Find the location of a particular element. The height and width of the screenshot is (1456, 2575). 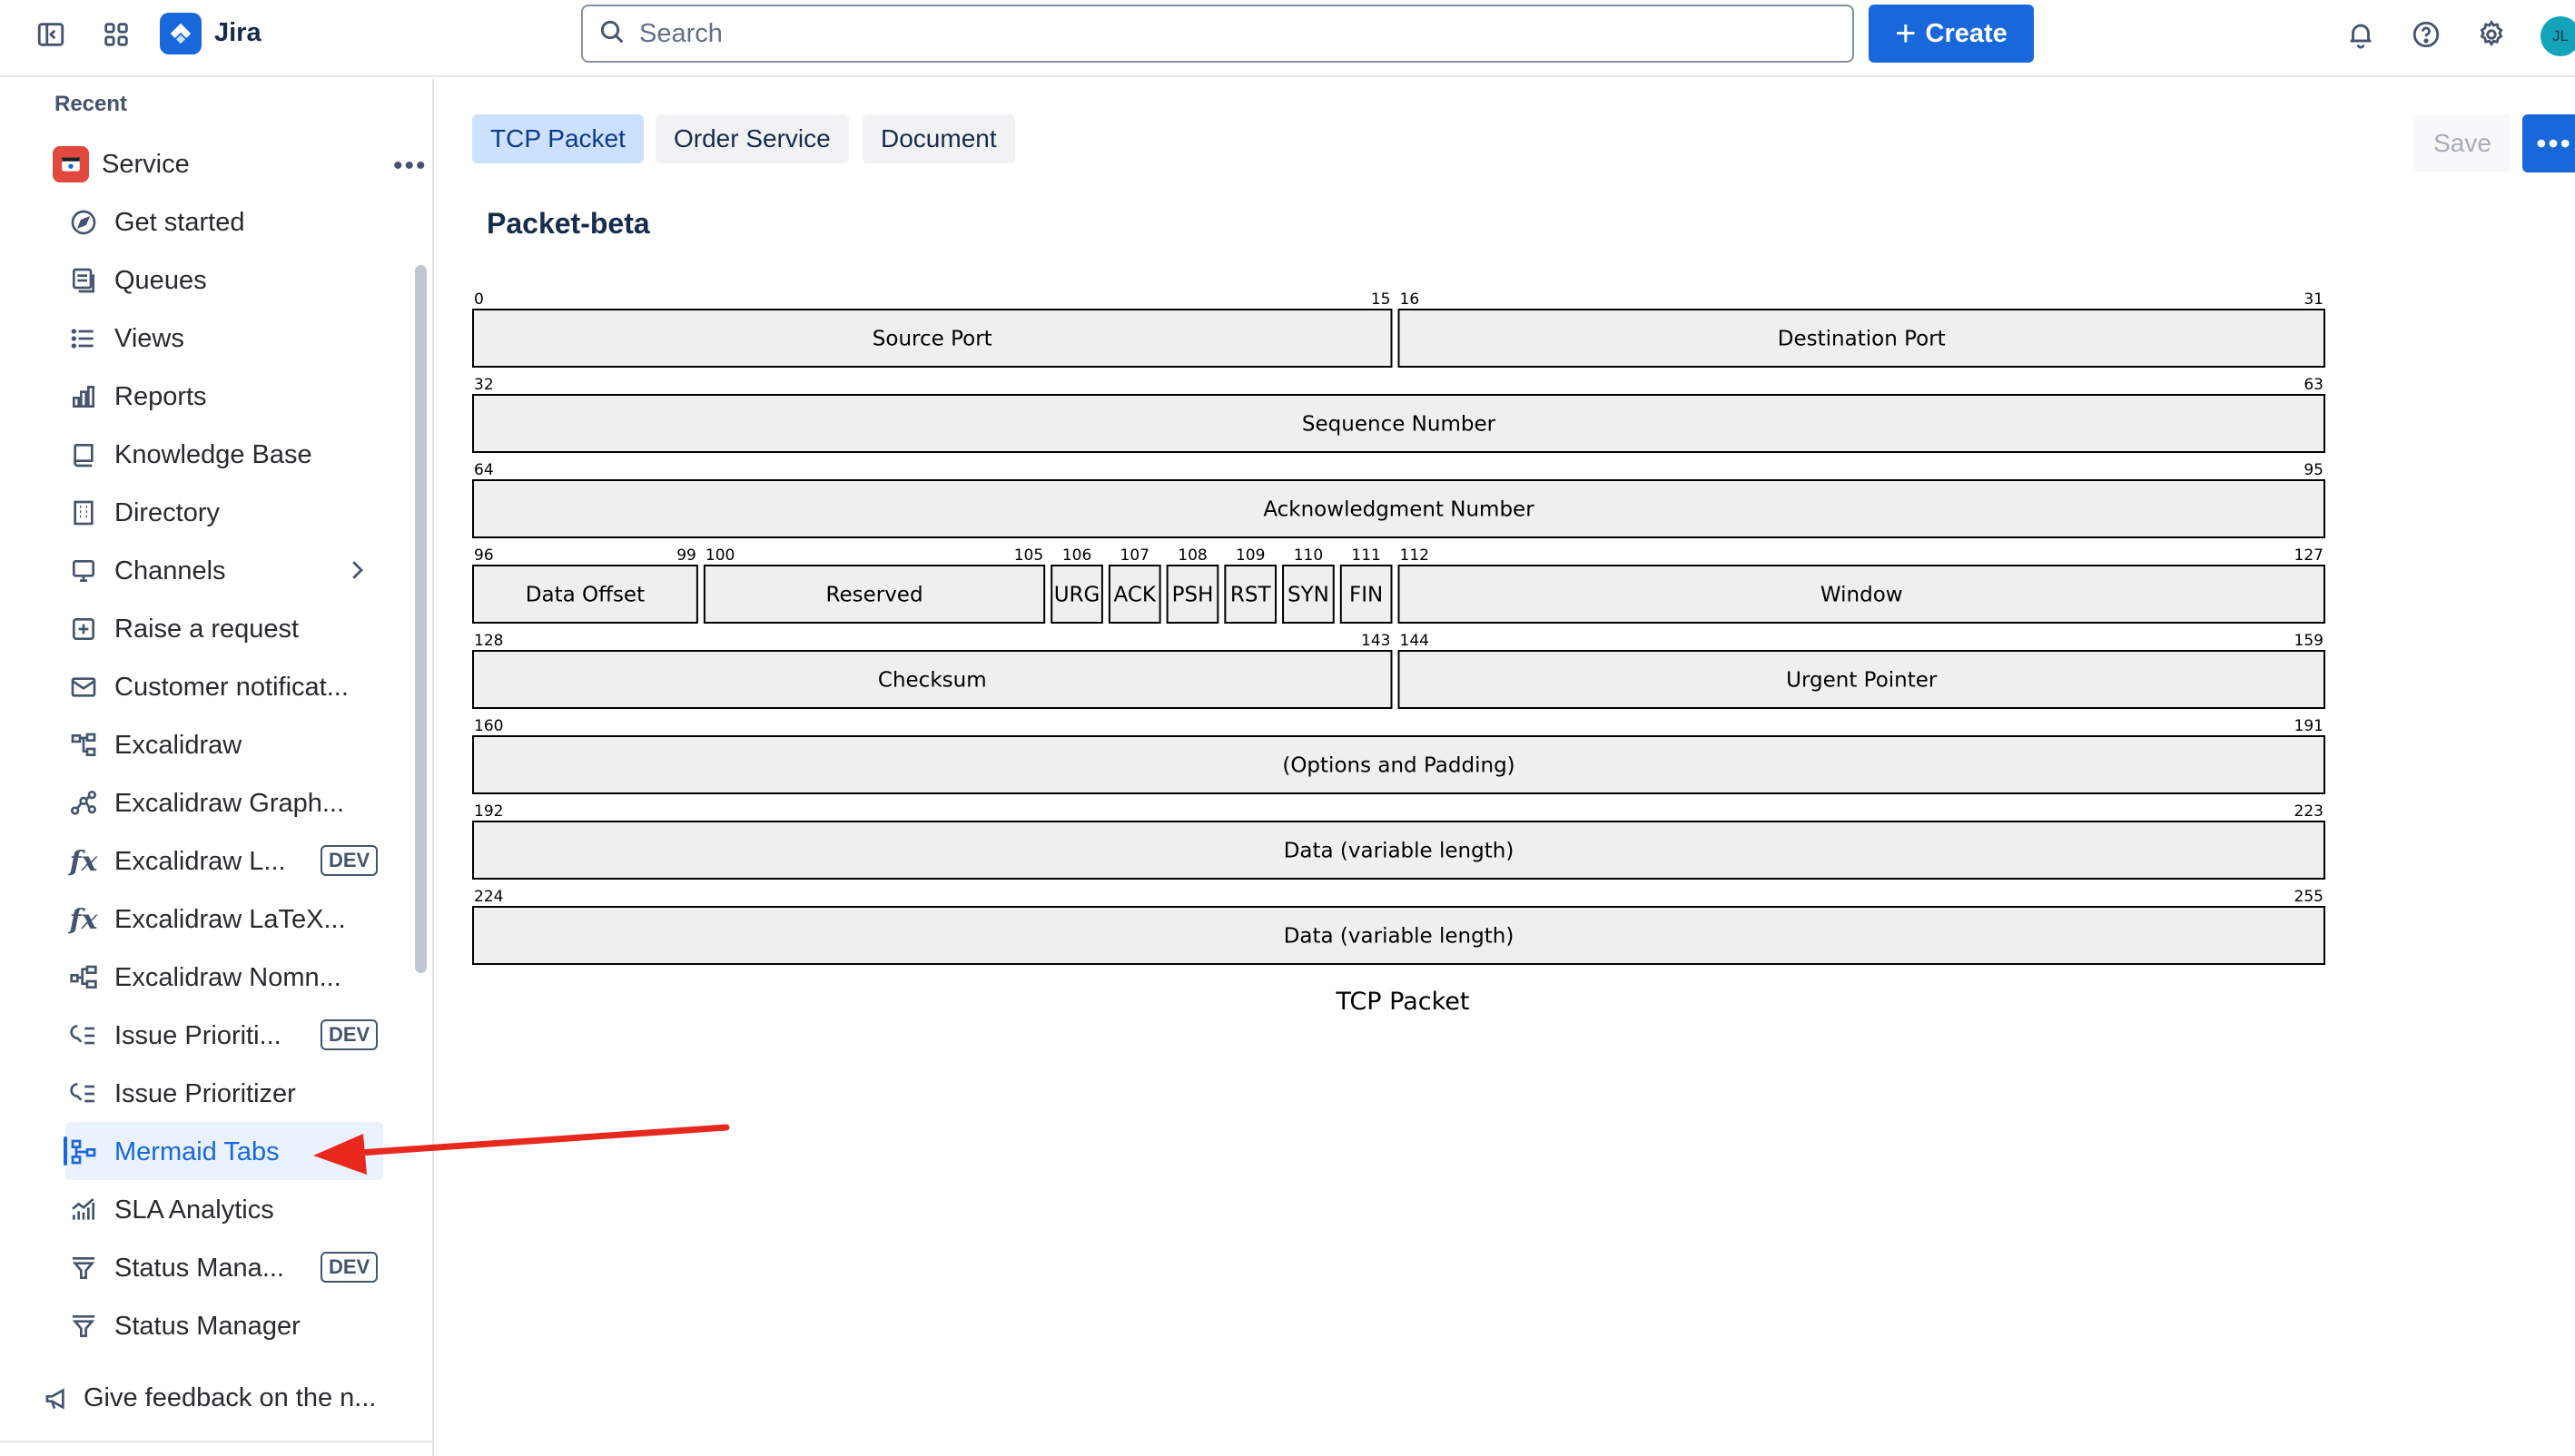

bit-end-label: 223 is located at coordinates (2308, 811).